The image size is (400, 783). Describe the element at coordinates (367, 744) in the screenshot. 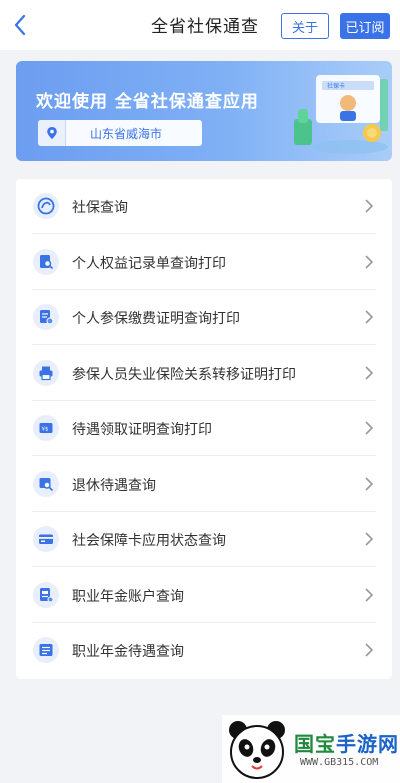

I see `watermark-brand-b: 手游网` at that location.